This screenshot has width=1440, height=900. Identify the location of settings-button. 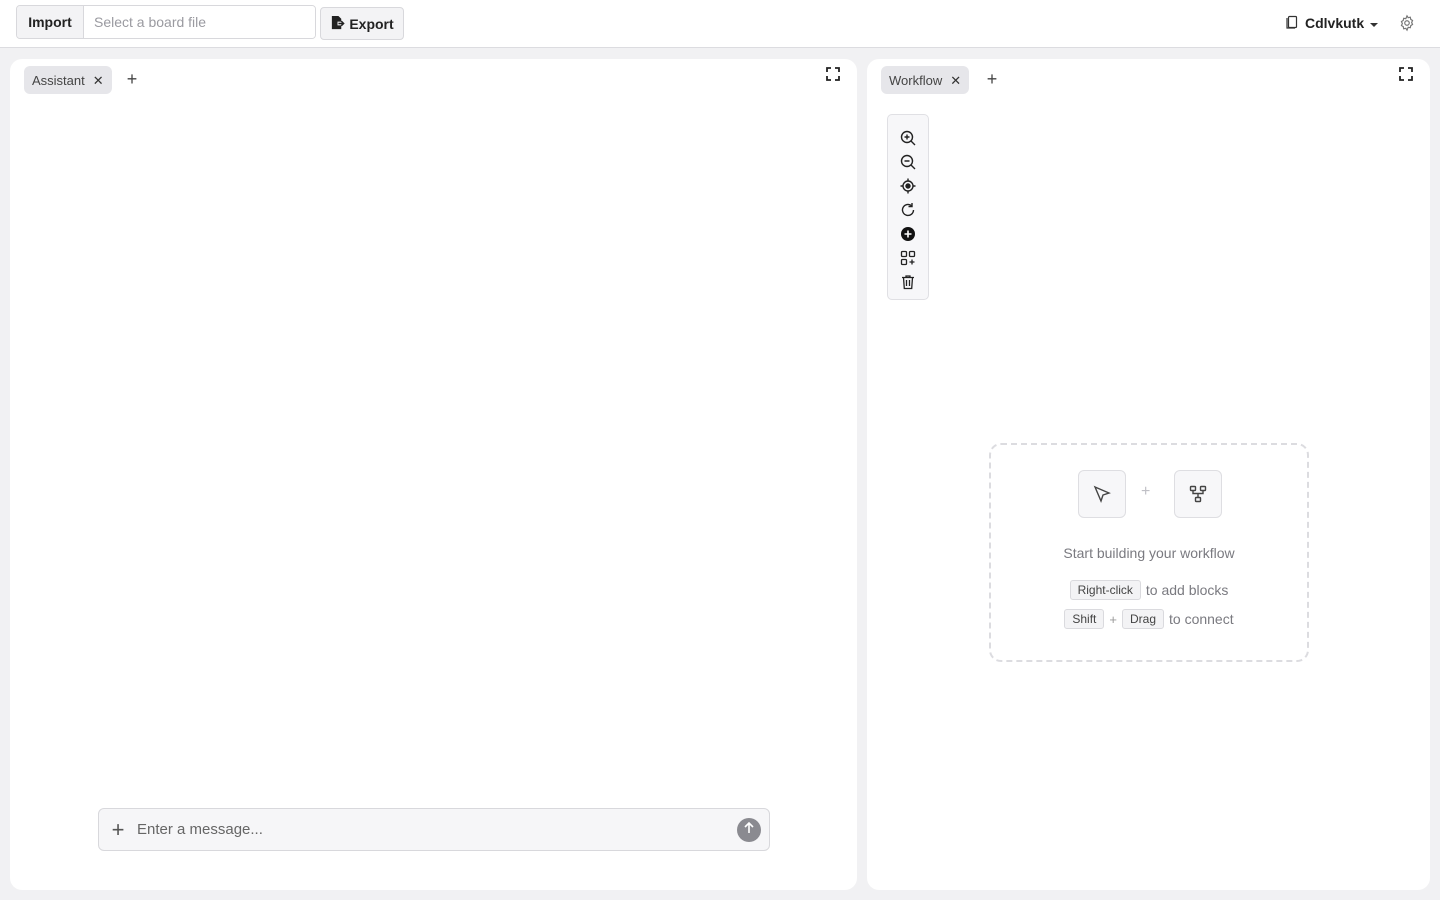
(1408, 24).